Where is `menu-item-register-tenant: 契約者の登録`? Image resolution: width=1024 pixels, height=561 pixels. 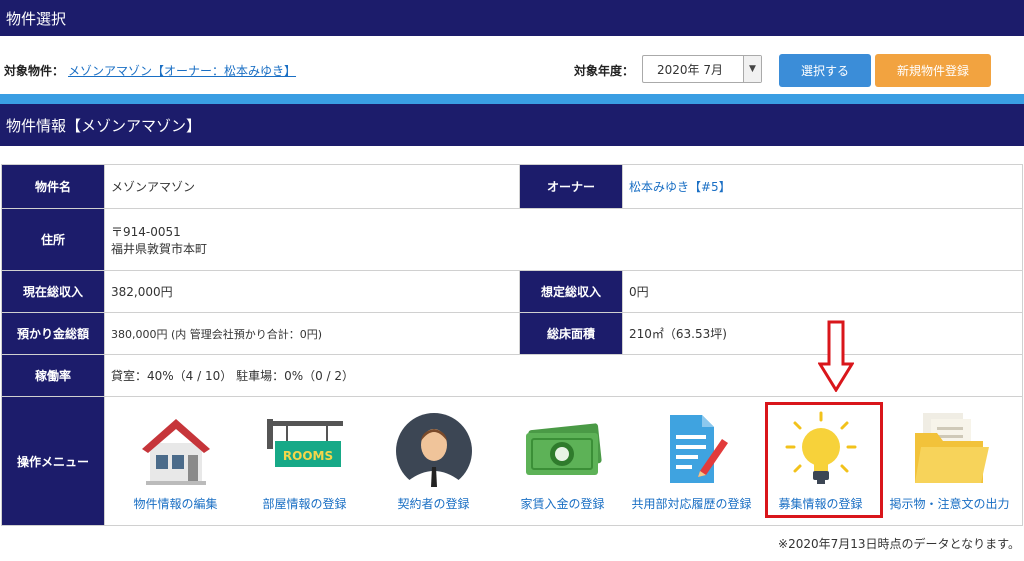 menu-item-register-tenant: 契約者の登録 is located at coordinates (433, 461).